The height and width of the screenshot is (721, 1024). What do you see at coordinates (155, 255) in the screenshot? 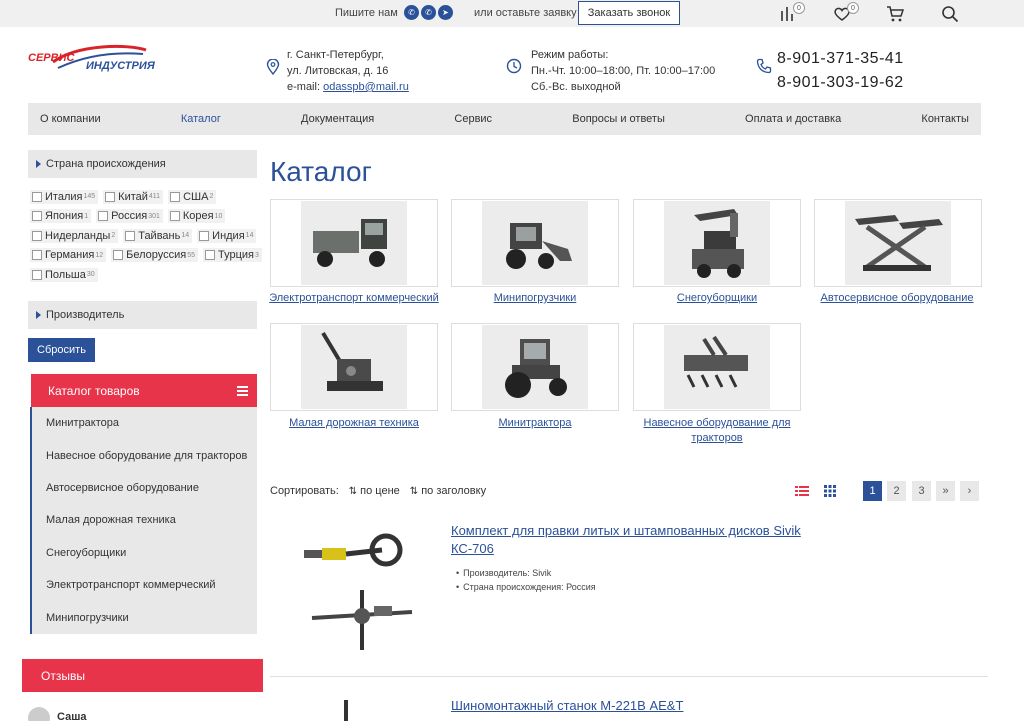
I see `country-option: Белоруссия 55` at bounding box center [155, 255].